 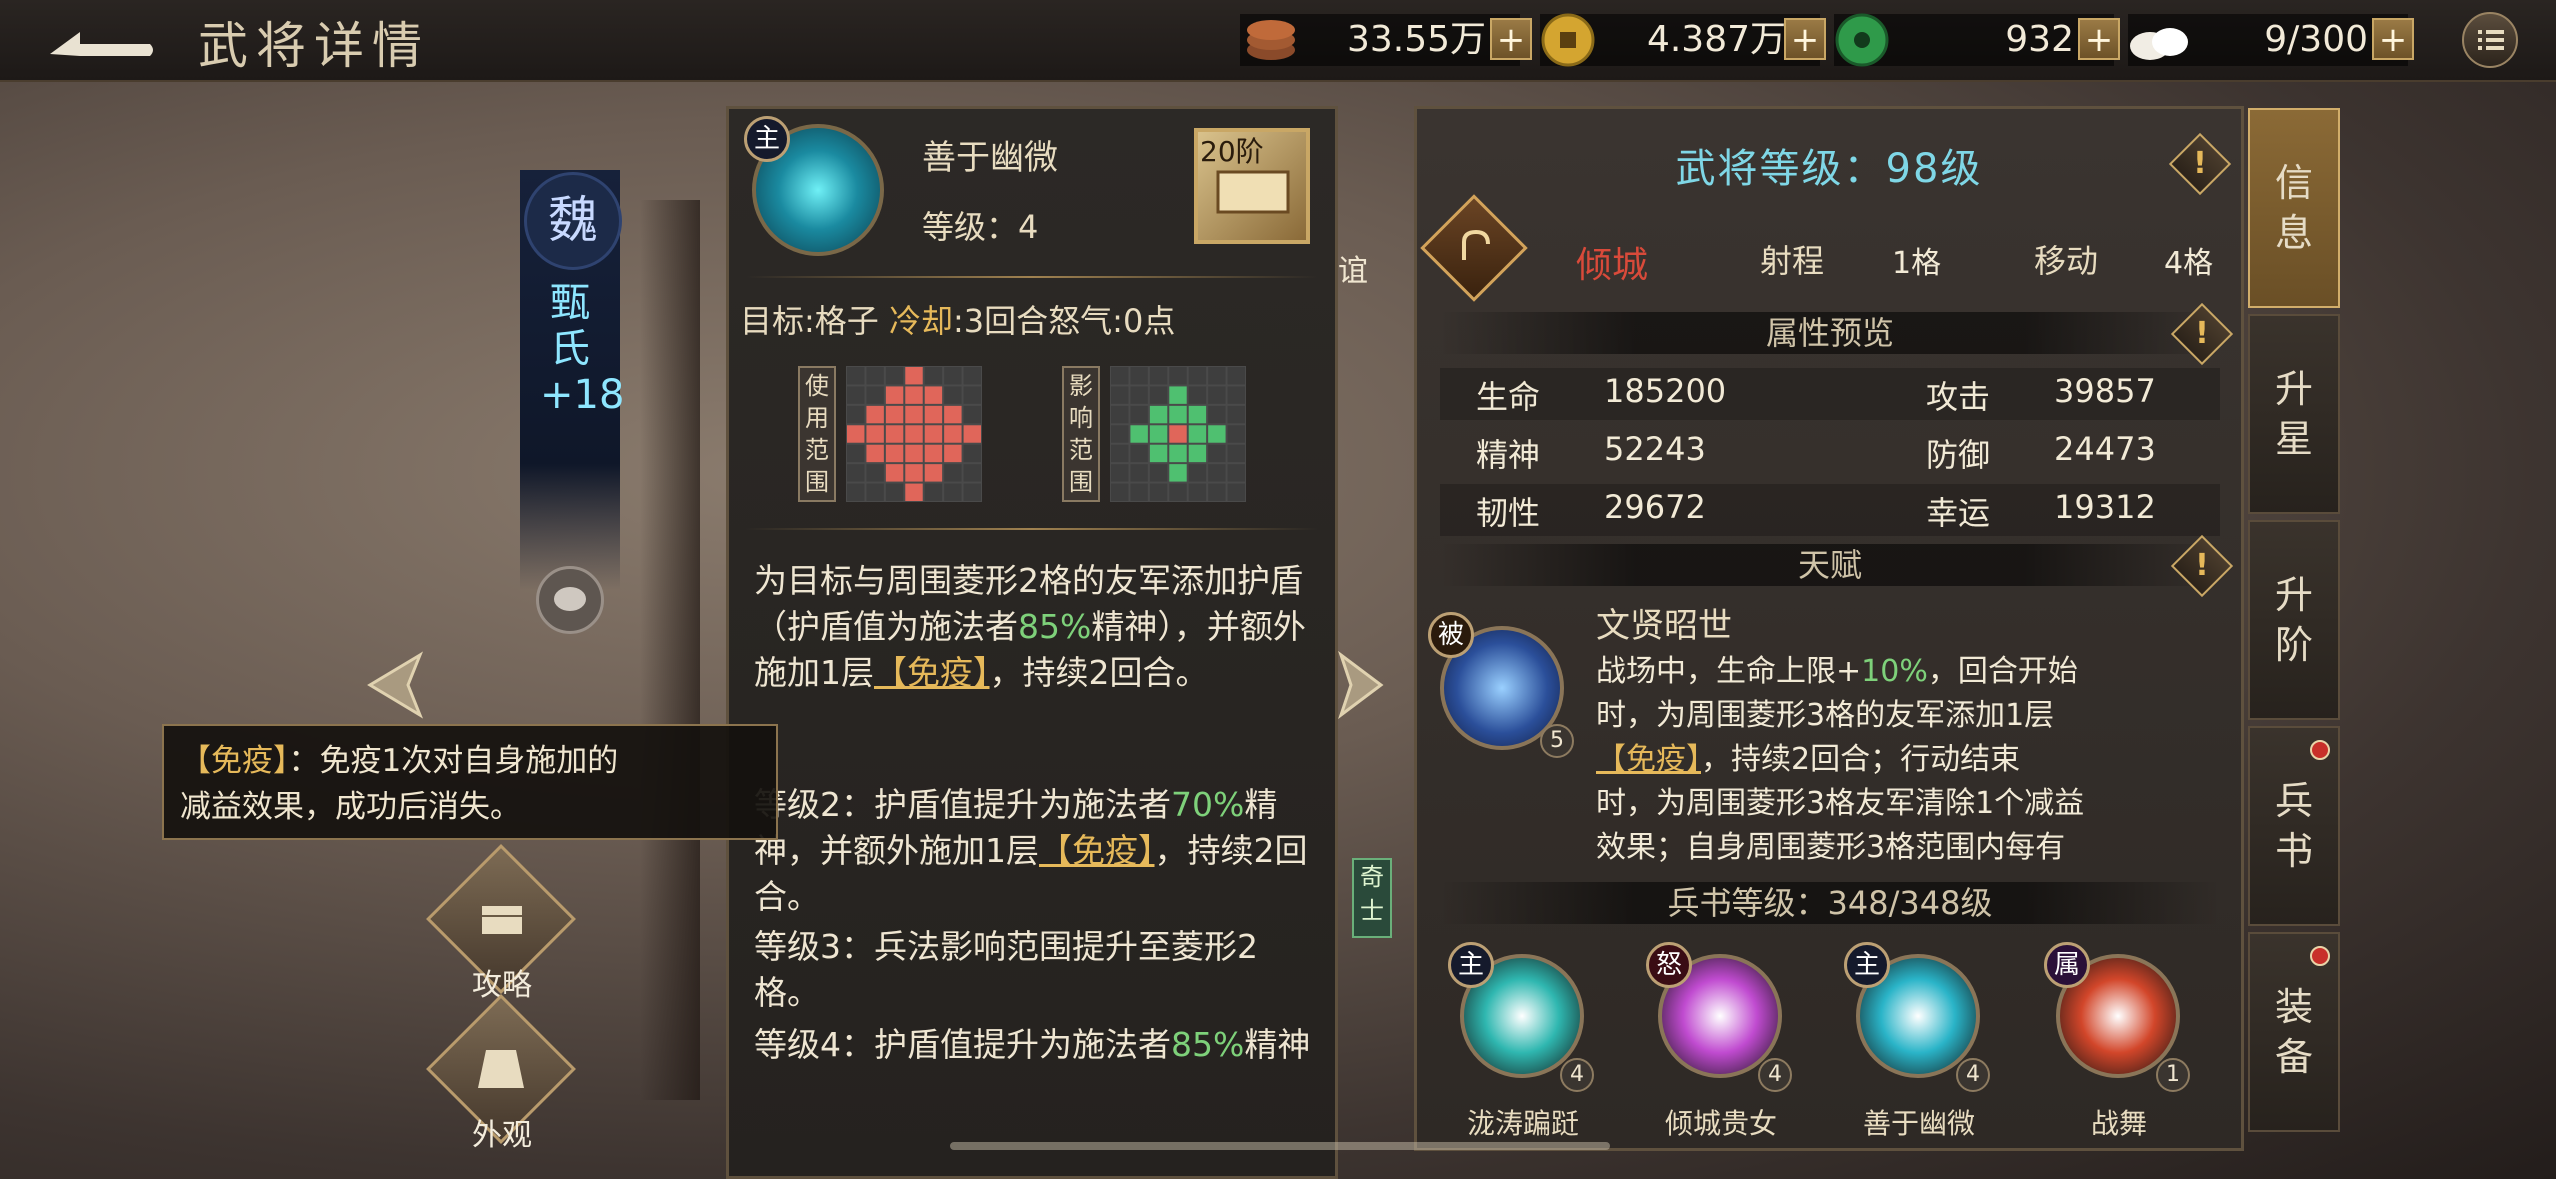 I want to click on target-value: 格子, so click(x=846, y=321).